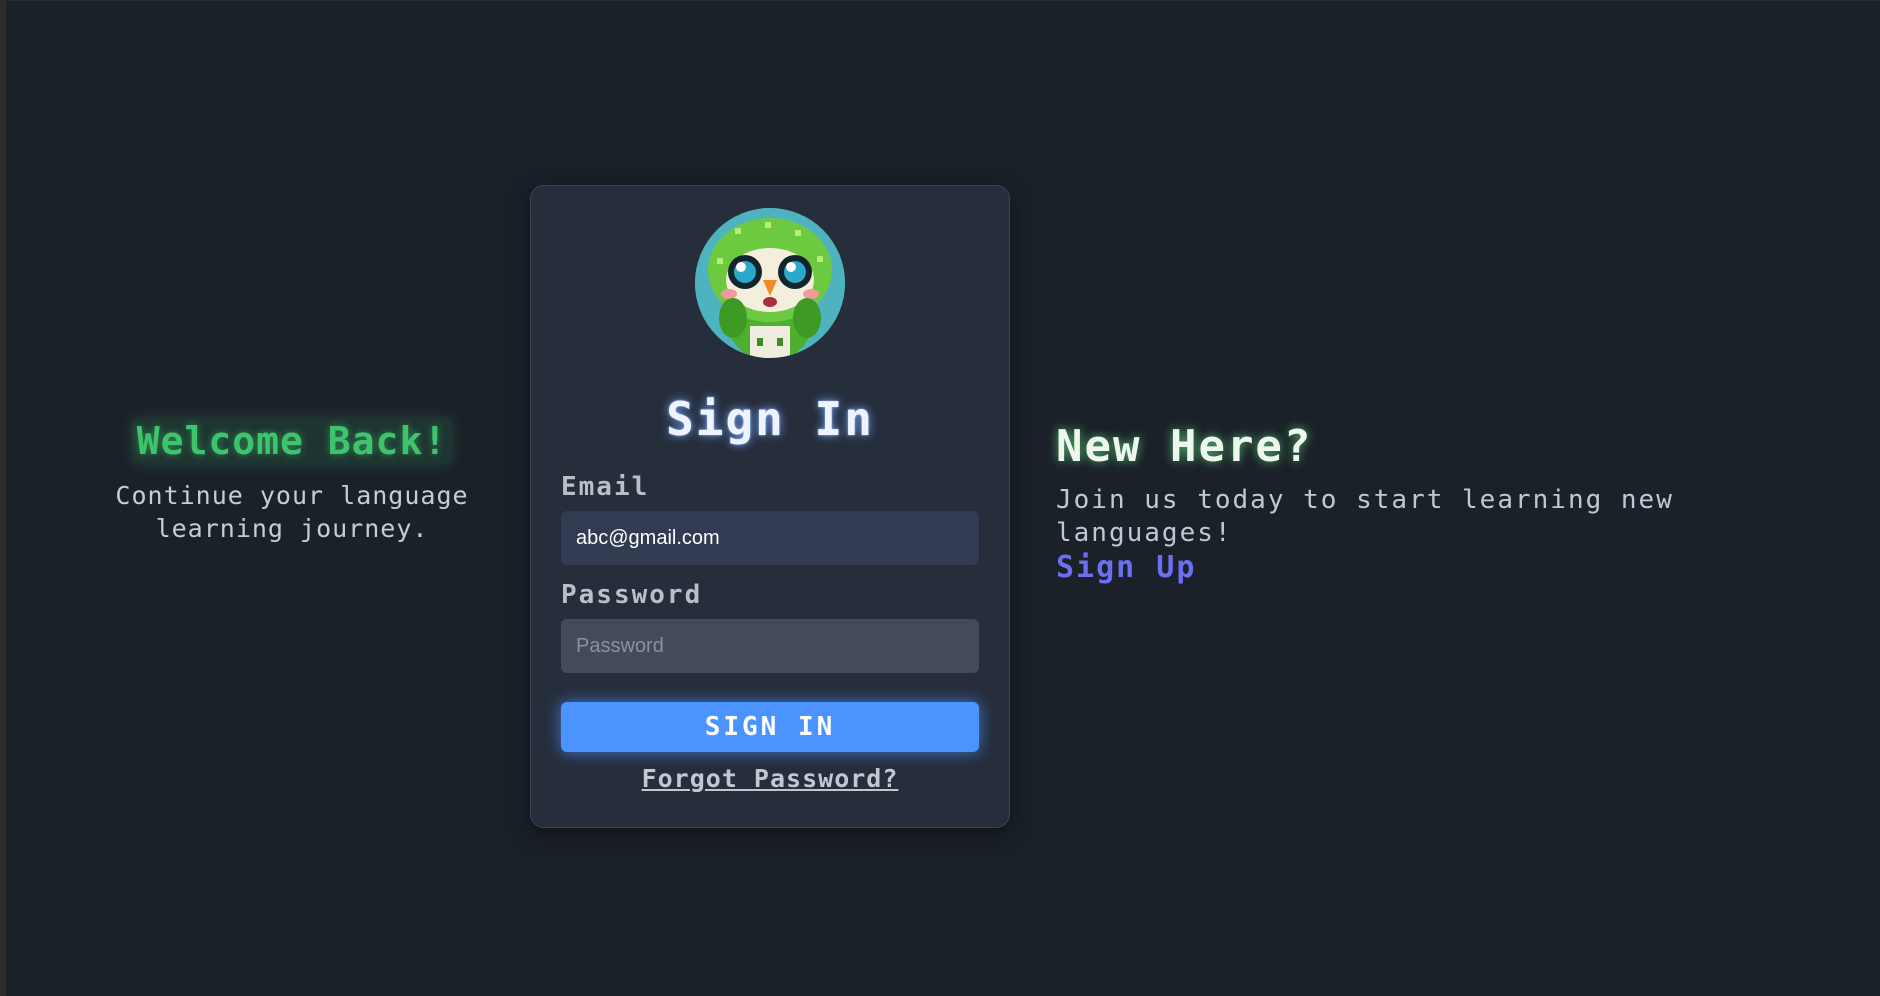  Describe the element at coordinates (770, 646) in the screenshot. I see `password-field` at that location.